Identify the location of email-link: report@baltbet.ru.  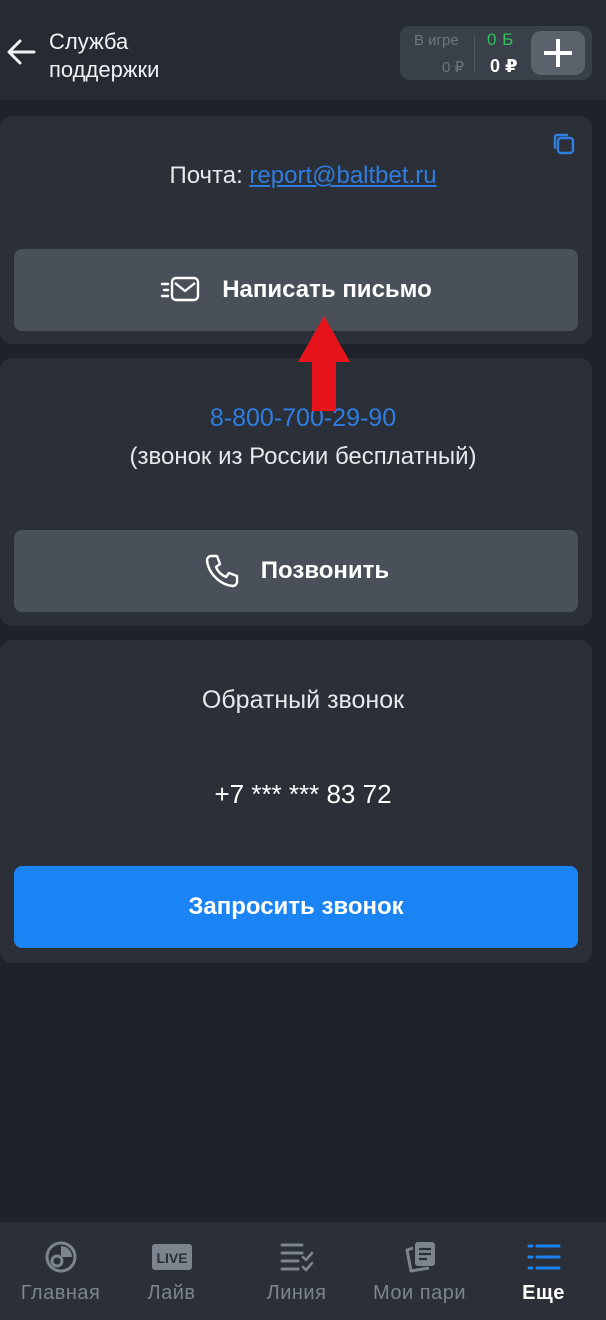
(342, 175).